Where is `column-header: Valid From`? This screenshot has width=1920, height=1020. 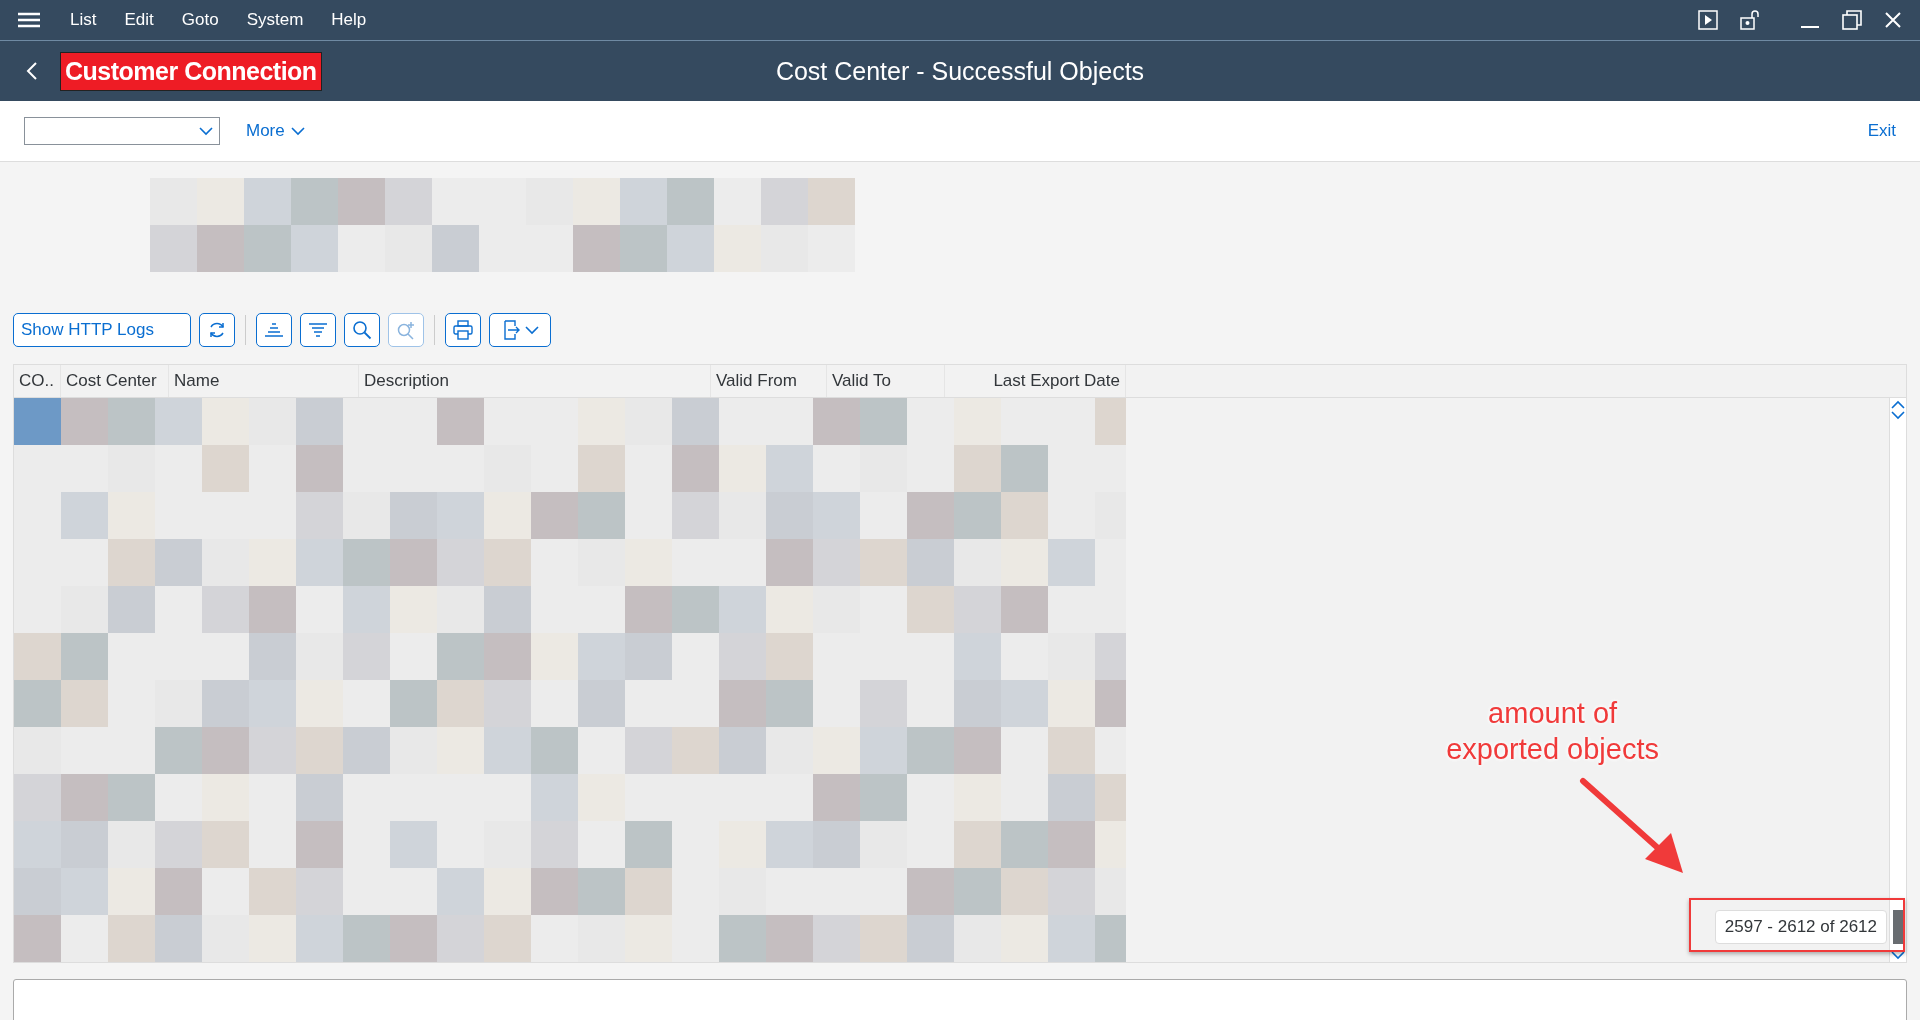
column-header: Valid From is located at coordinates (769, 381).